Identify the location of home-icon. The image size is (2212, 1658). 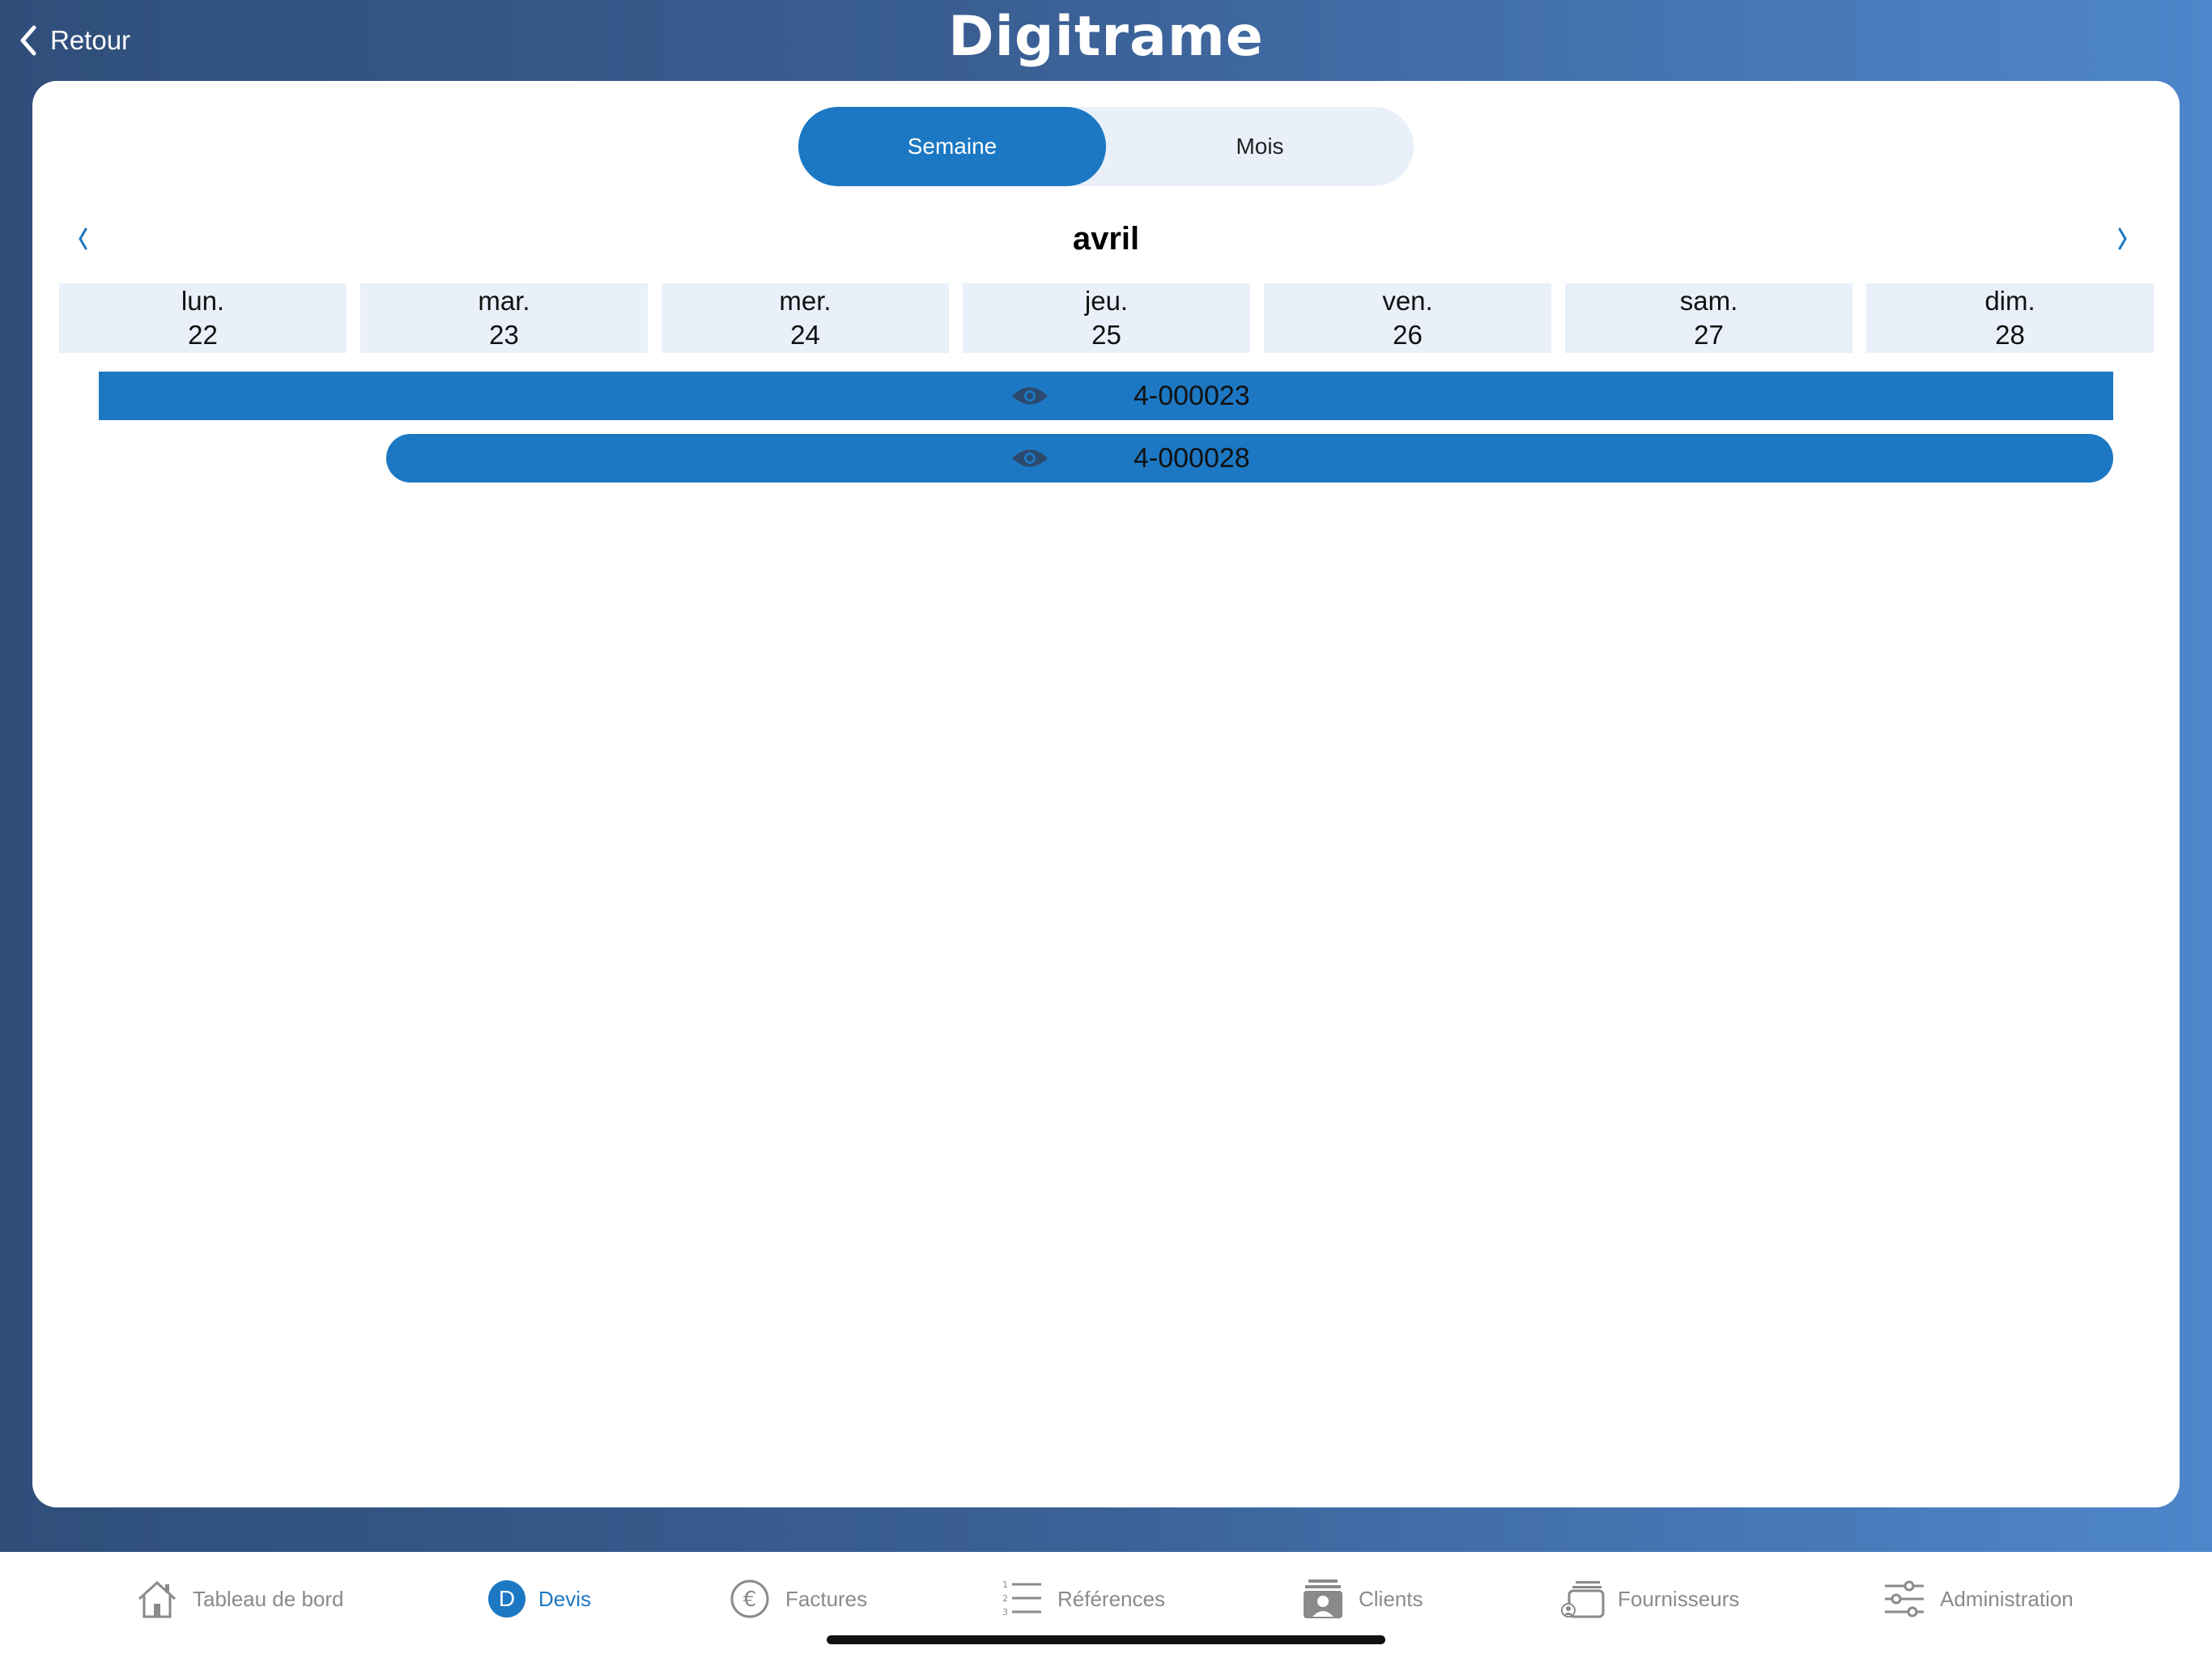
(158, 1599).